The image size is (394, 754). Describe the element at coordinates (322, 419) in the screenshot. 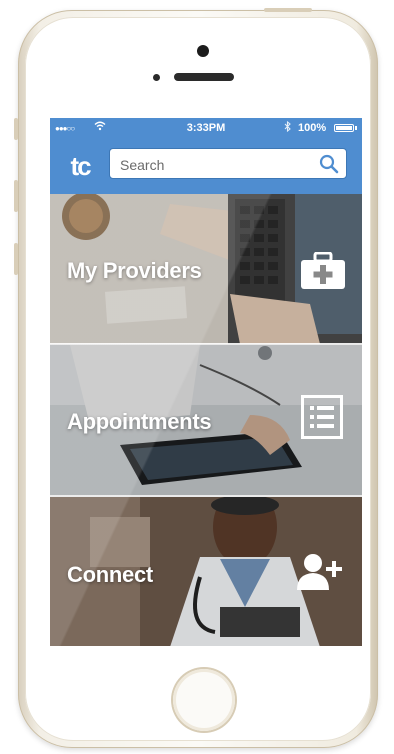

I see `list-icon` at that location.